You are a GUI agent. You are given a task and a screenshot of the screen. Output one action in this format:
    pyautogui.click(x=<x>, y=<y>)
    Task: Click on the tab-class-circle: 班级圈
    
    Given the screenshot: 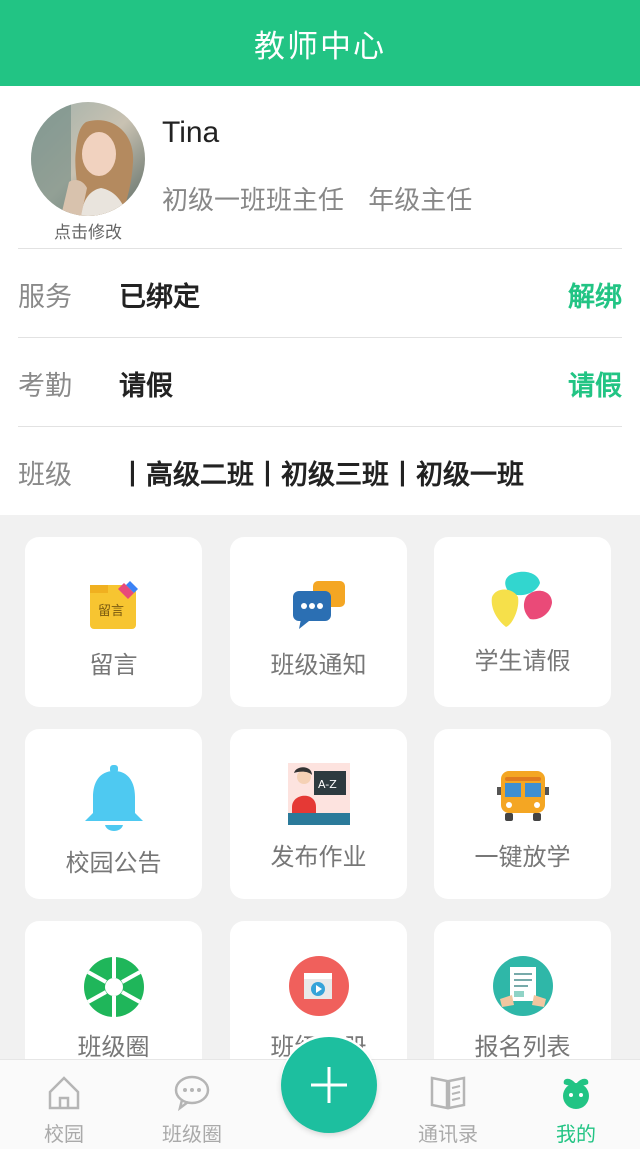 What is the action you would take?
    pyautogui.click(x=192, y=1104)
    